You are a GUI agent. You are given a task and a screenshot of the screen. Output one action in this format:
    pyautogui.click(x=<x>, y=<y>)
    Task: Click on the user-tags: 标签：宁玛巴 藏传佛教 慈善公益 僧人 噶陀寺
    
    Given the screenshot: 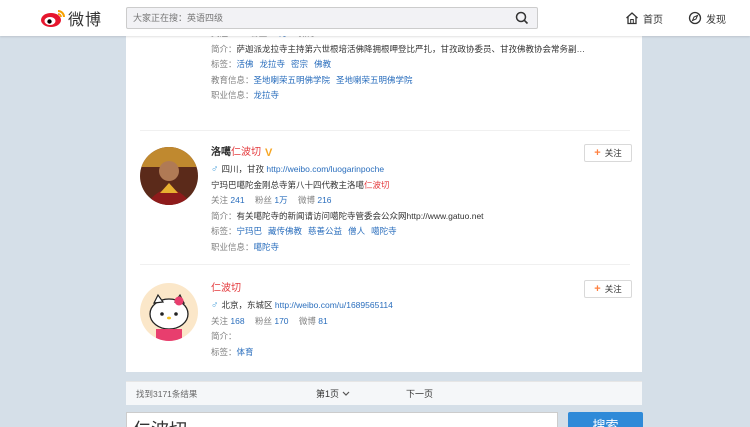 What is the action you would take?
    pyautogui.click(x=304, y=231)
    